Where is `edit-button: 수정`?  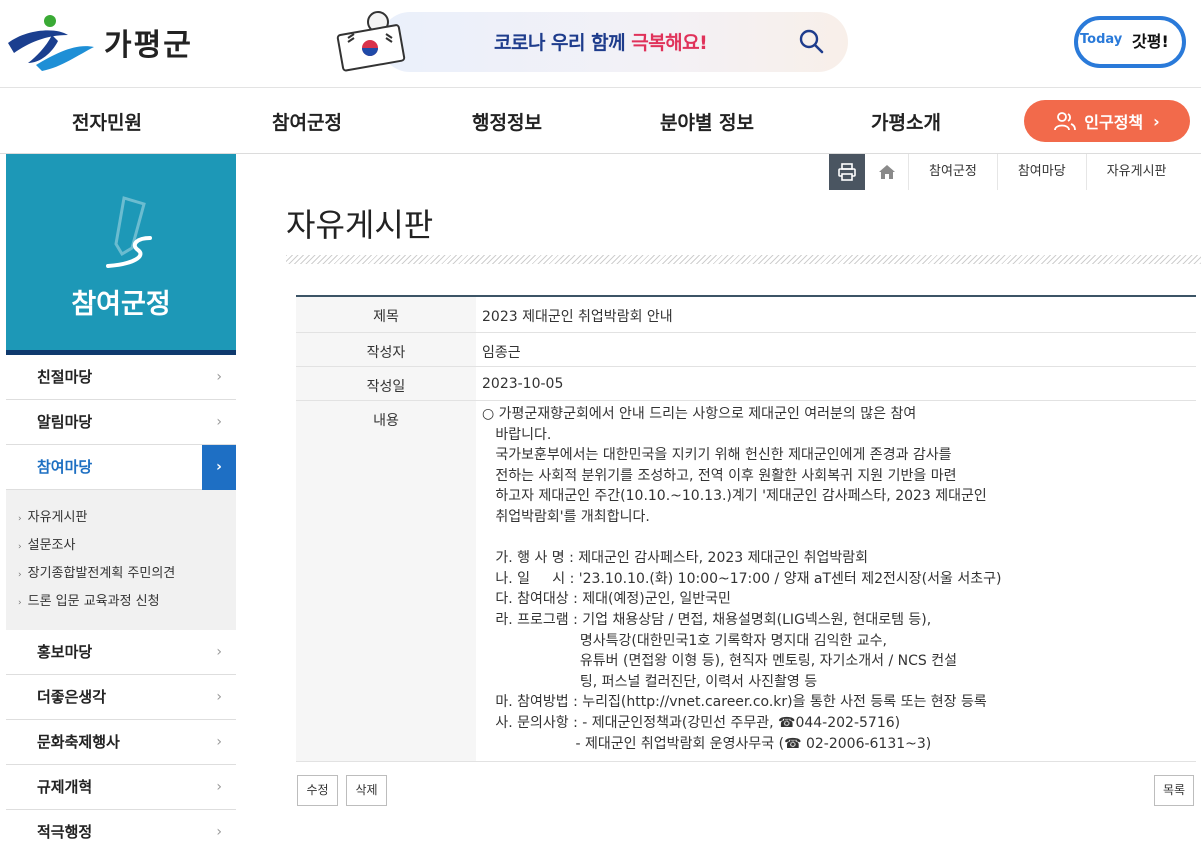 edit-button: 수정 is located at coordinates (317, 790).